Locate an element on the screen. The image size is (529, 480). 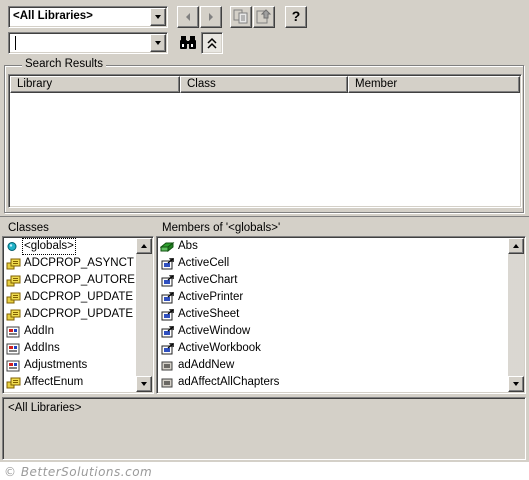
classes-item-label: AddIns is located at coordinates (42, 348).